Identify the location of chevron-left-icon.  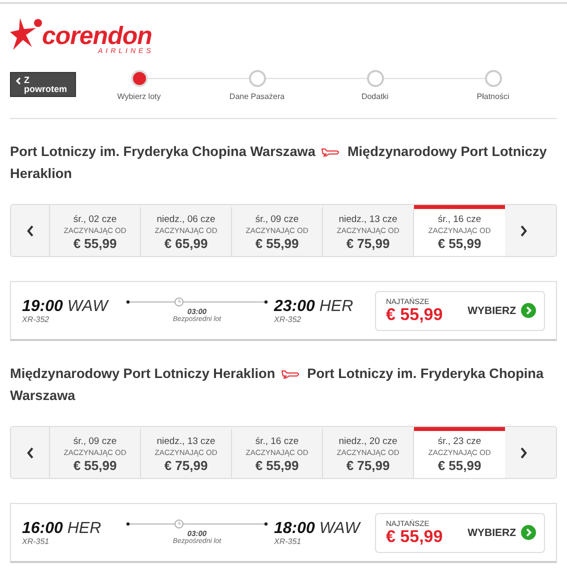
(18, 81).